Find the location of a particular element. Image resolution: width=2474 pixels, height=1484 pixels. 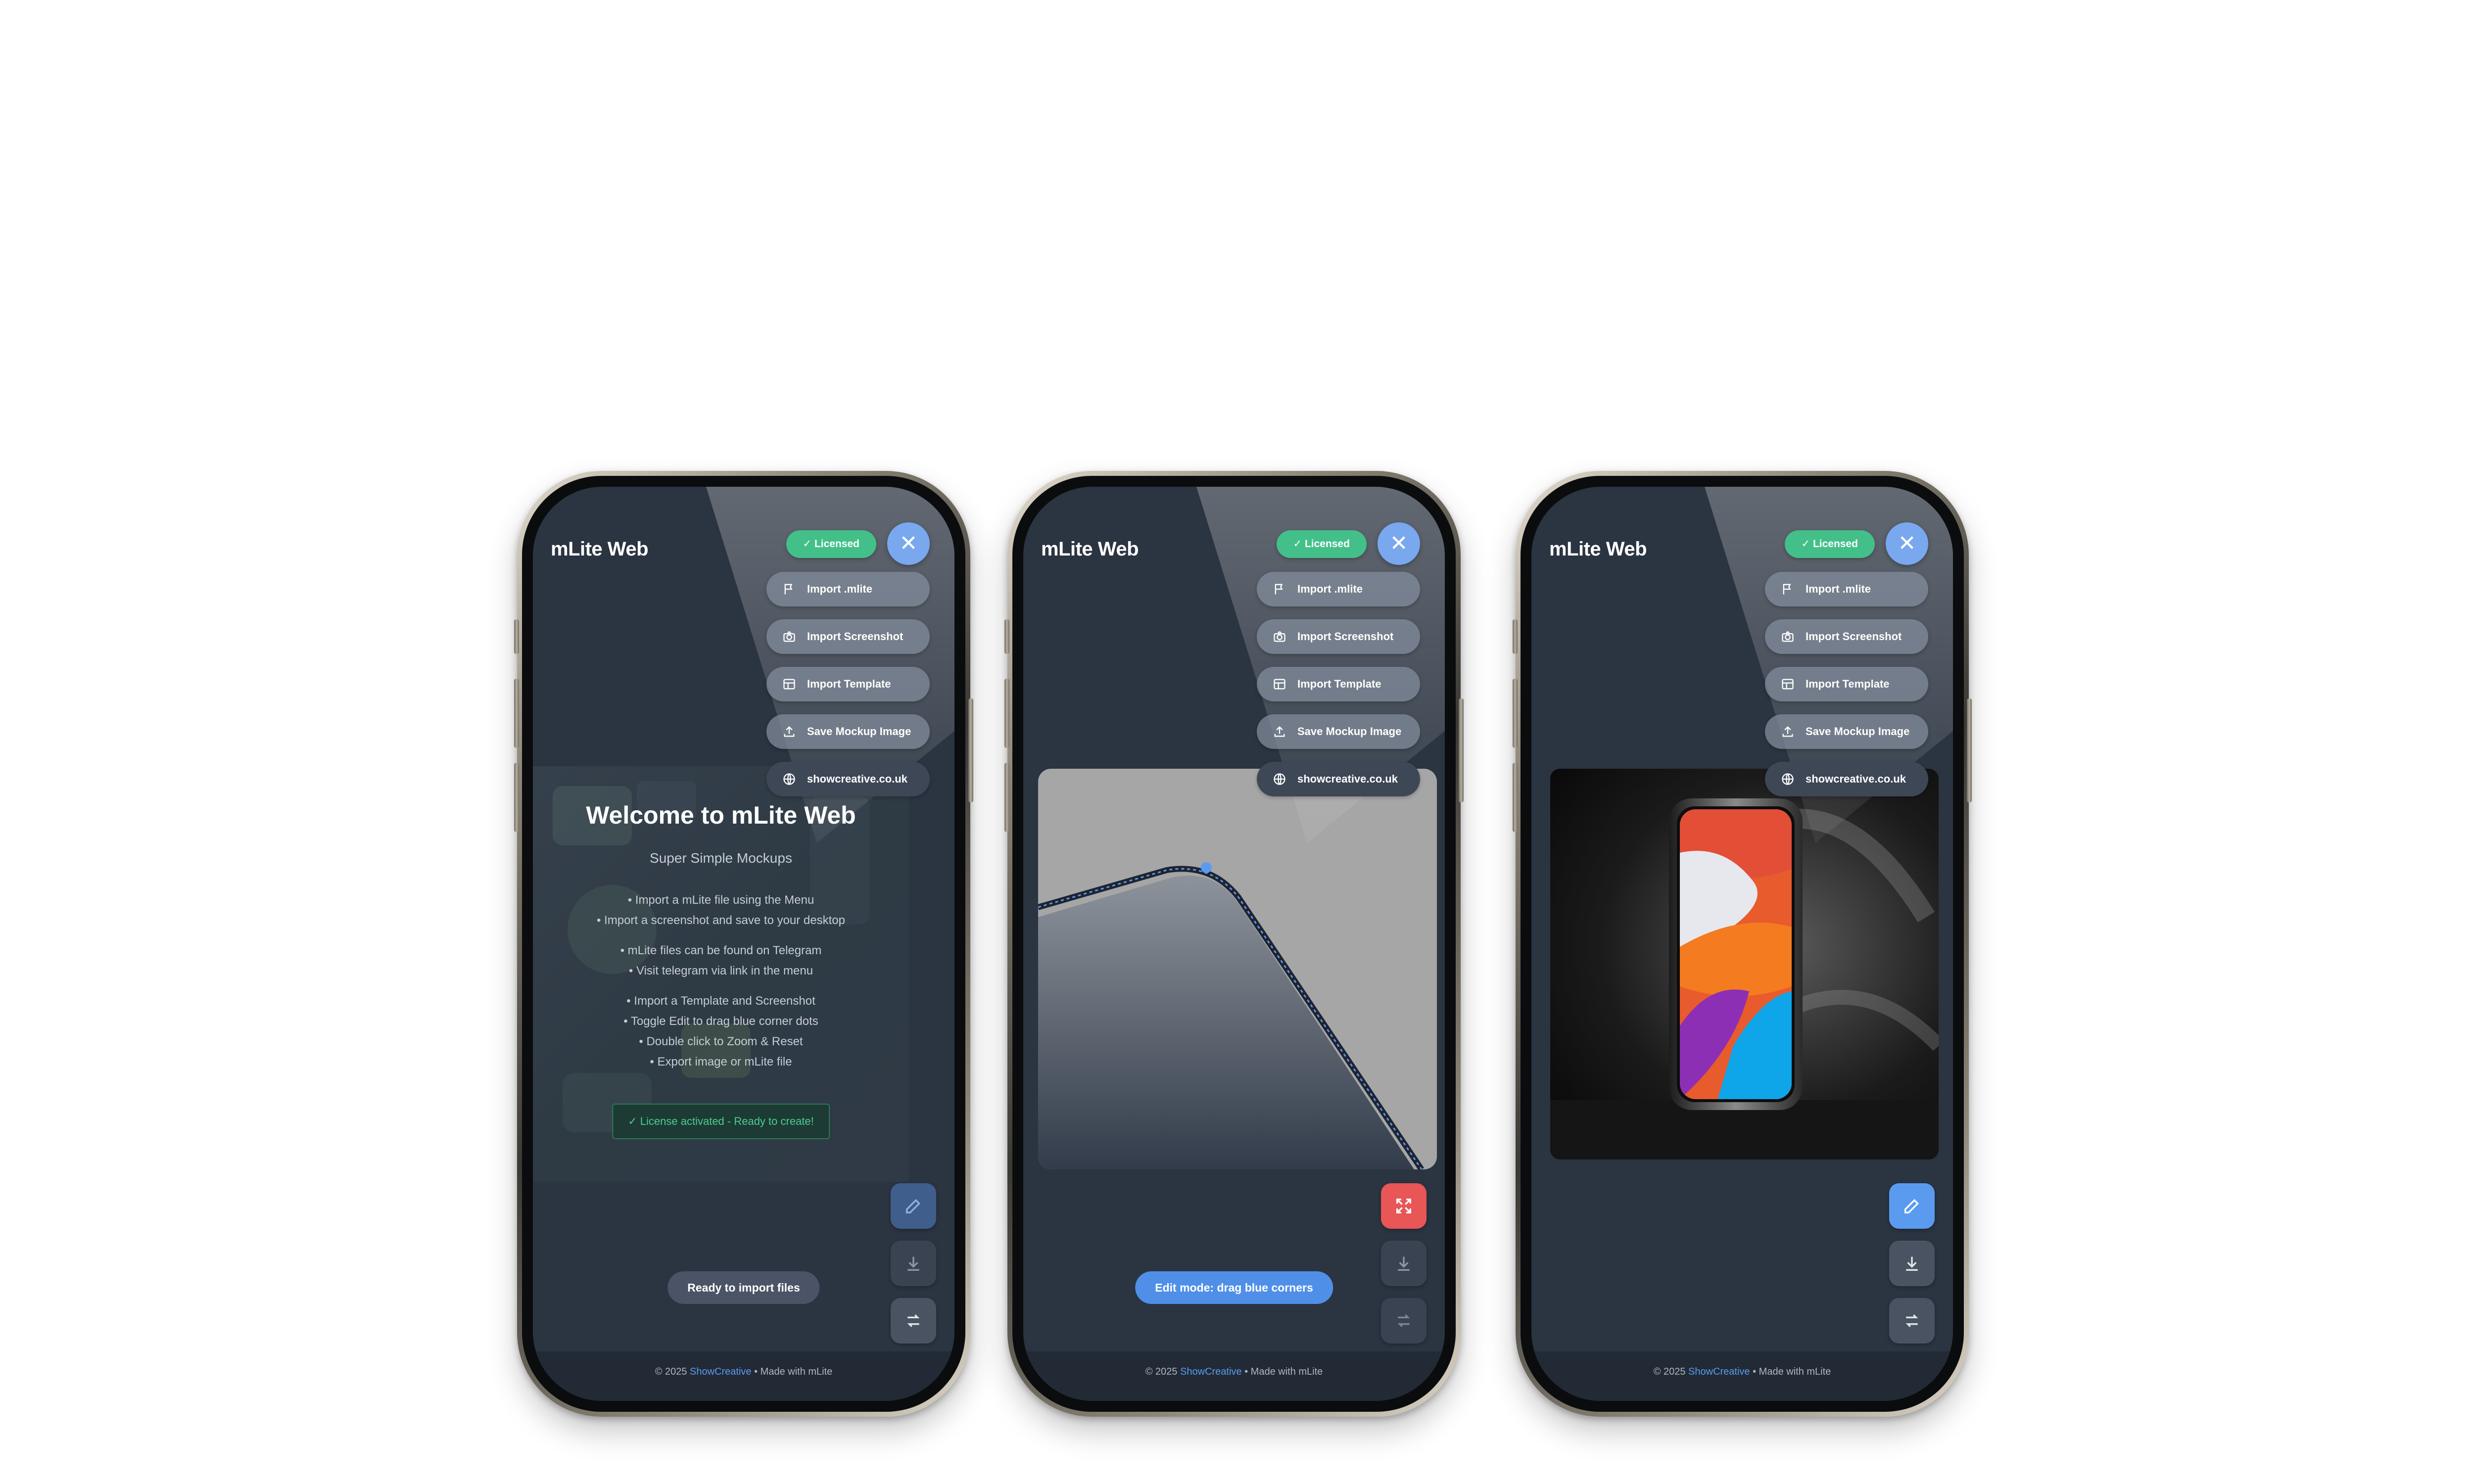

status-pill: Edit mode: drag blue corners is located at coordinates (1234, 1287).